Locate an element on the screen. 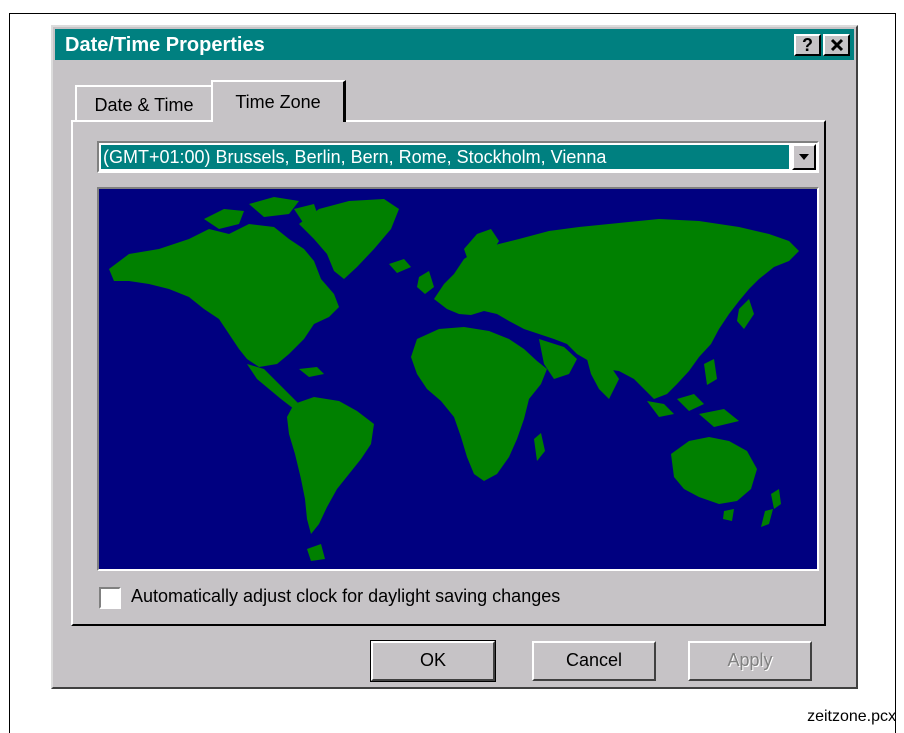 Image resolution: width=904 pixels, height=733 pixels. title-bar: Date/Time Properties ? is located at coordinates (454, 44).